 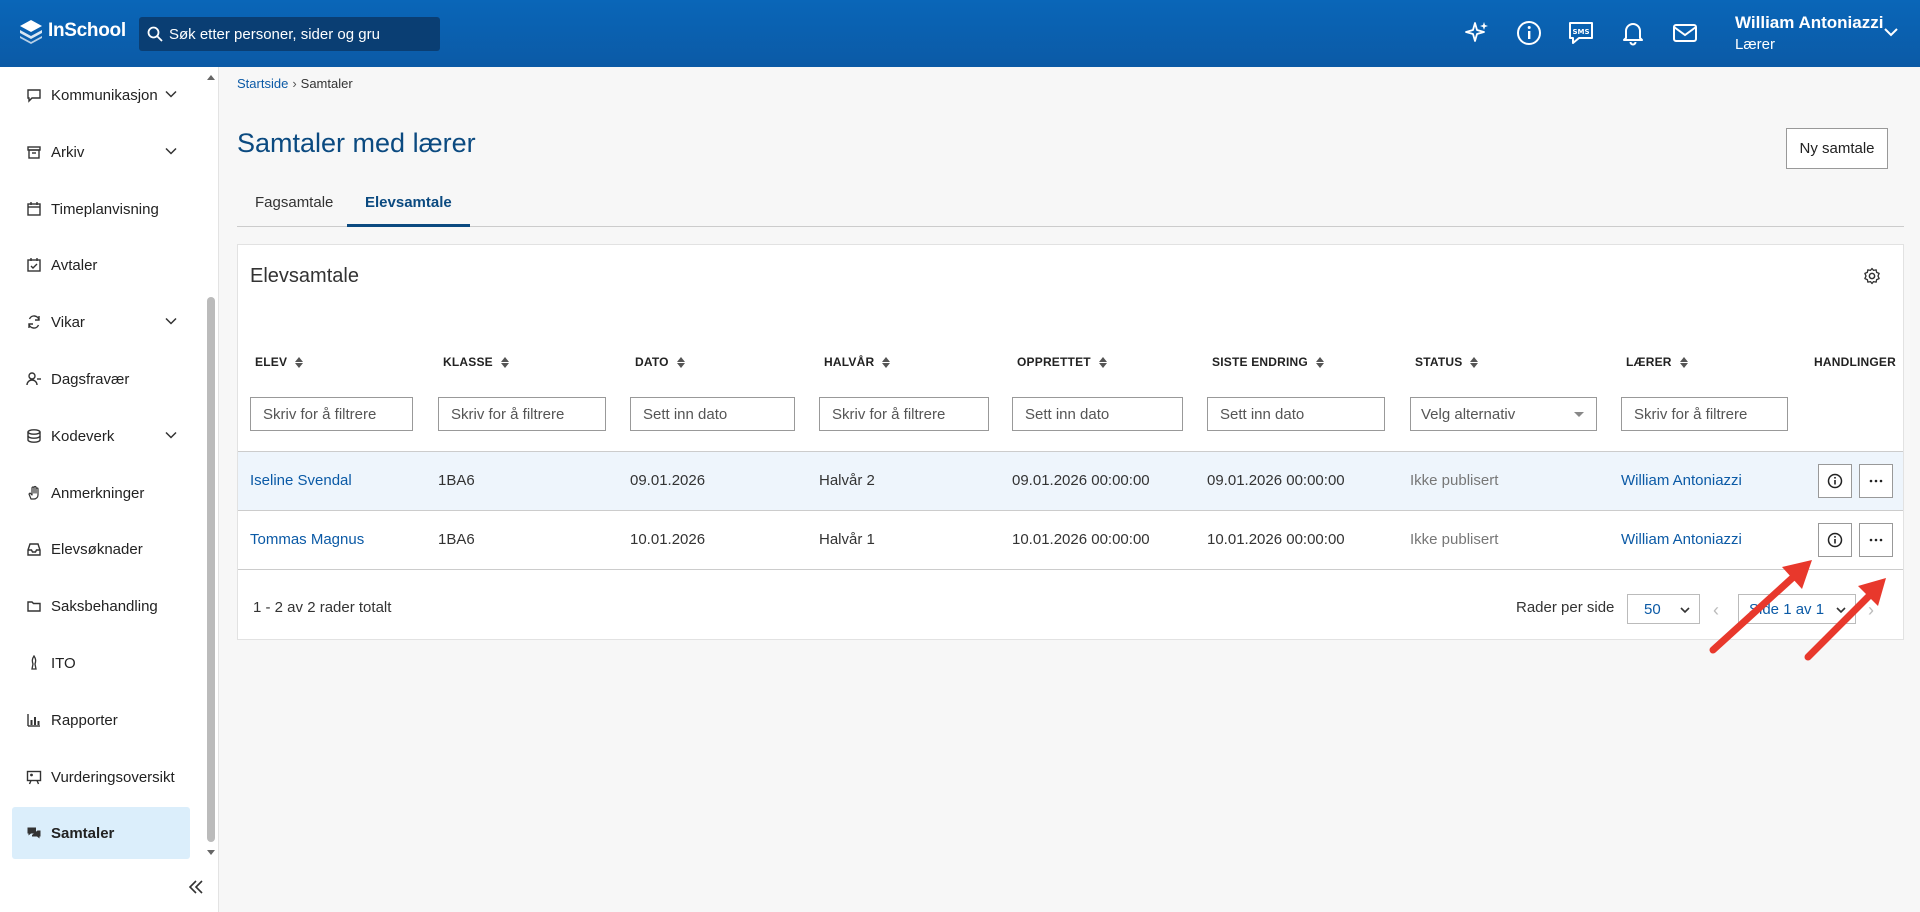 I want to click on sidebar-item-kodeverk: Kodeverk, so click(x=101, y=436).